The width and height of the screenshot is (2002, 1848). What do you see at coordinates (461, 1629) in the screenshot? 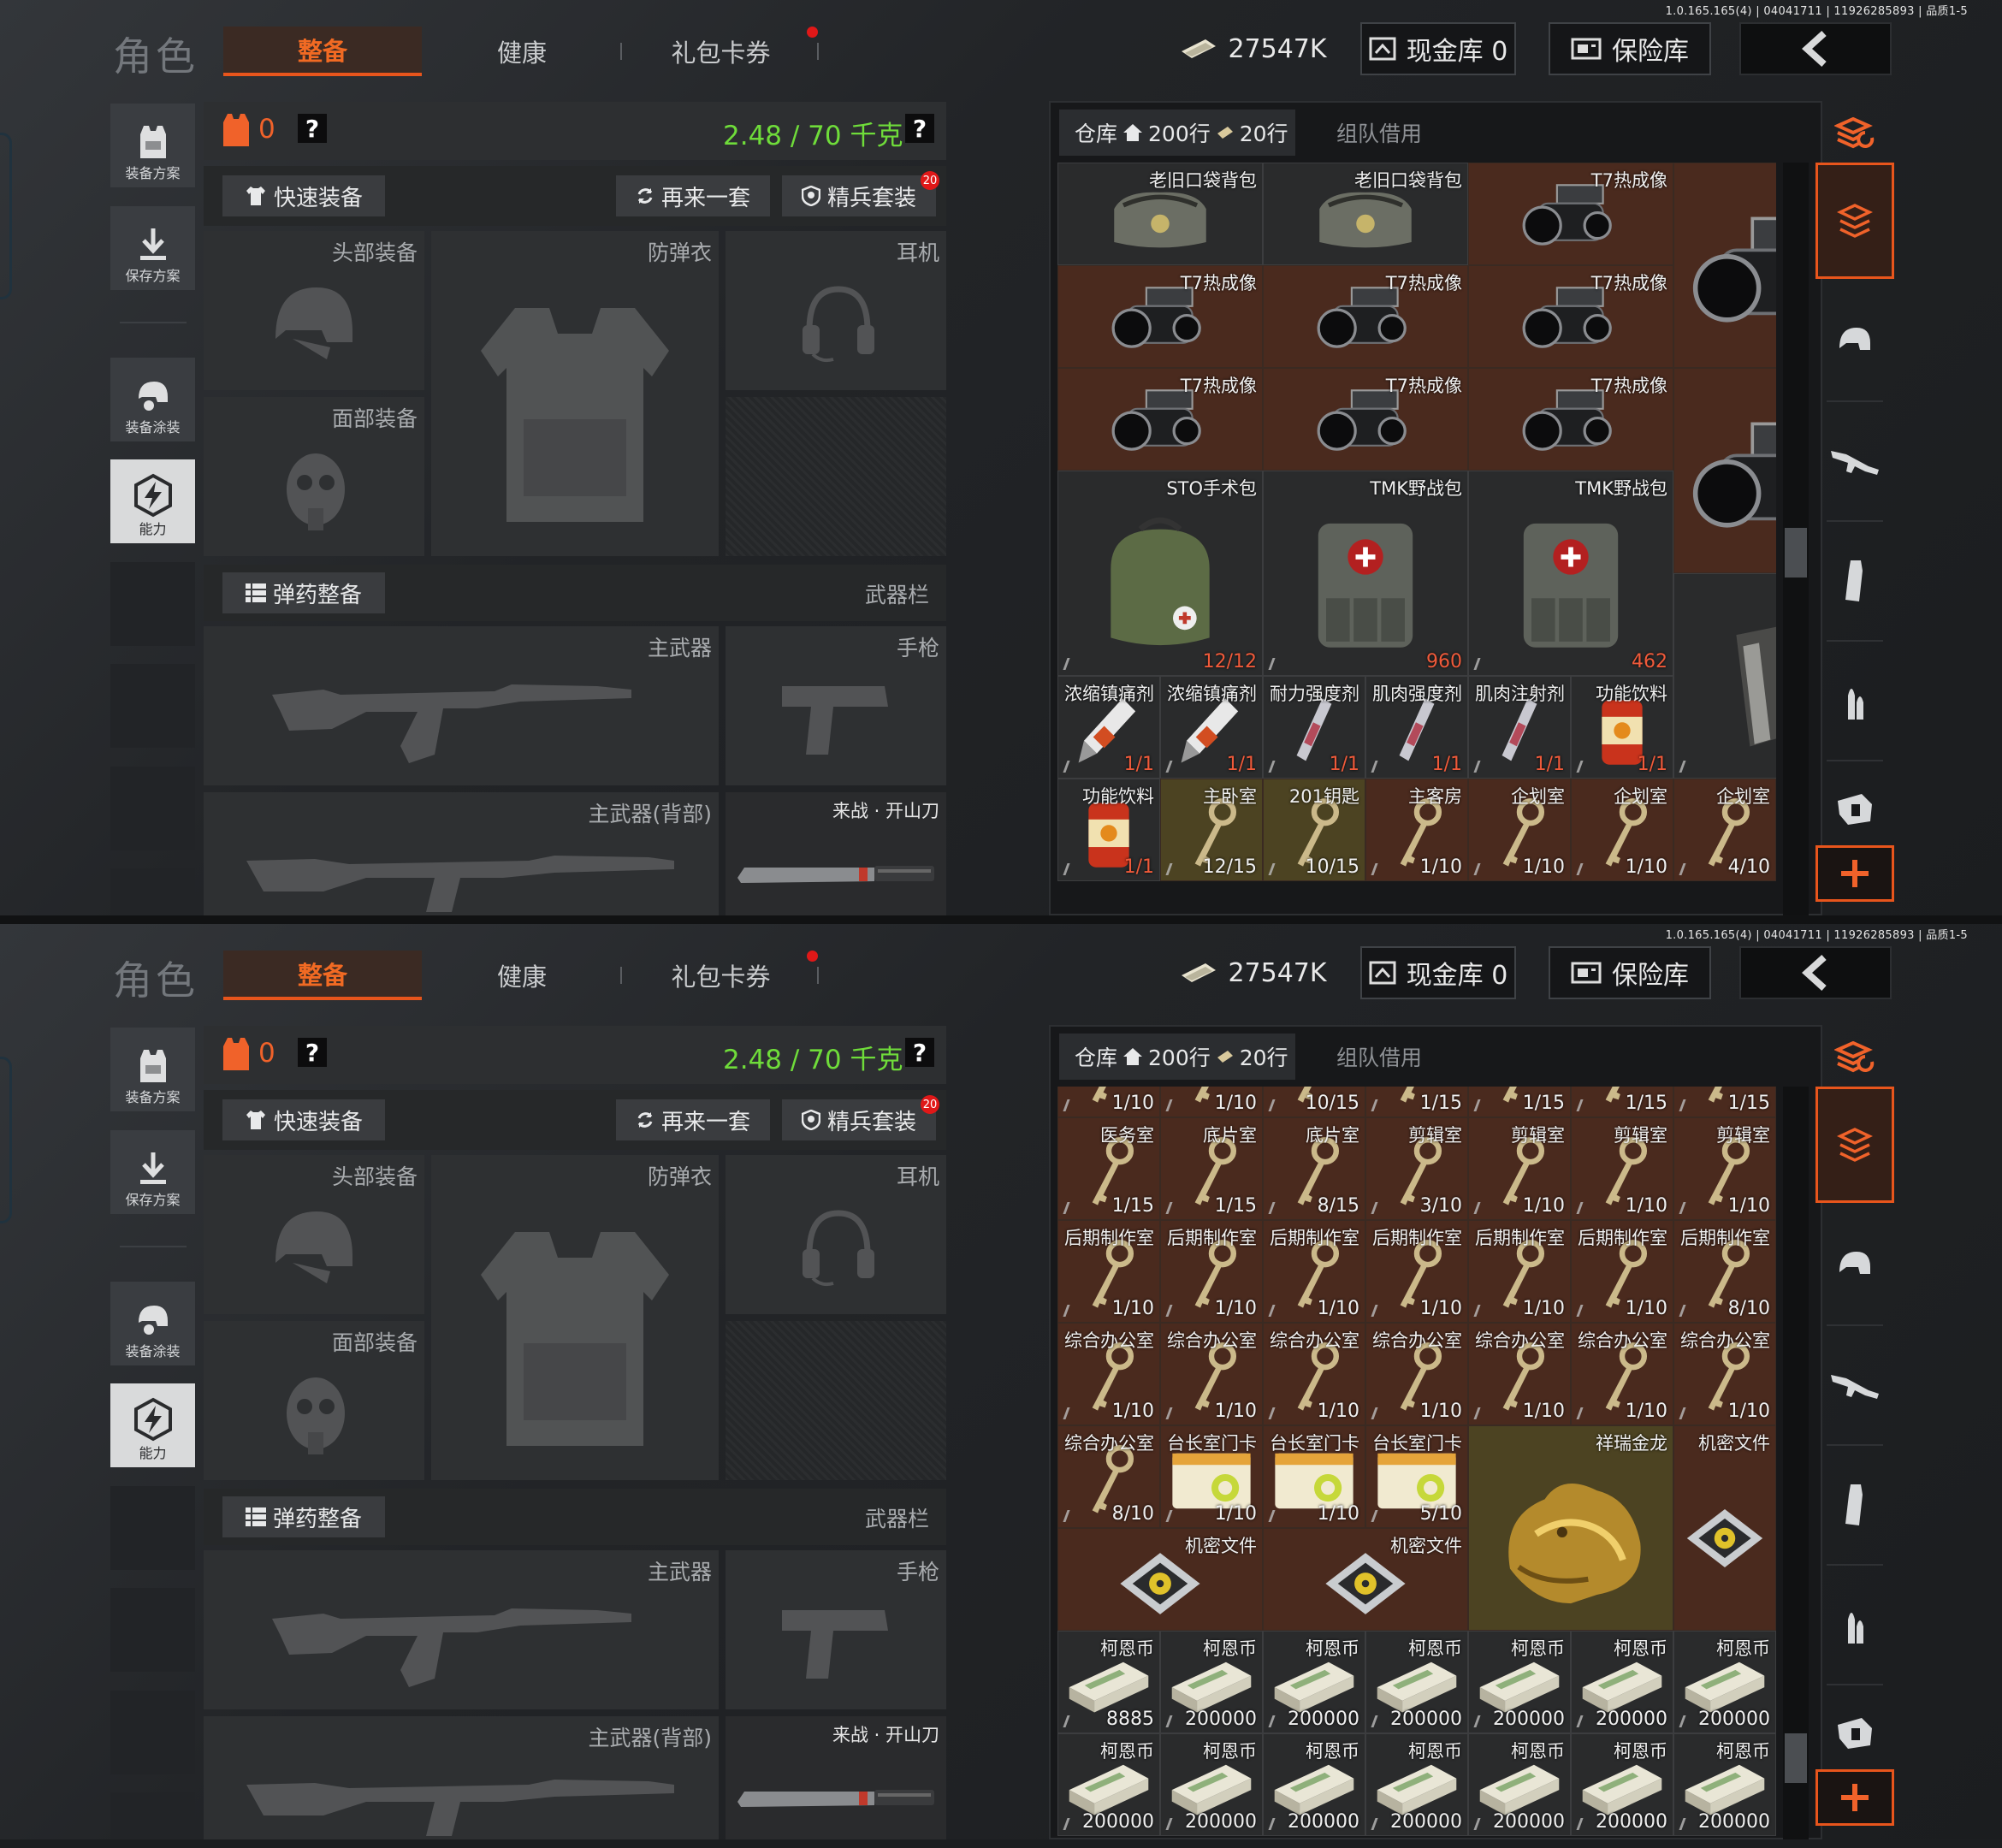
I see `primary-weapon-slot: 主武器` at bounding box center [461, 1629].